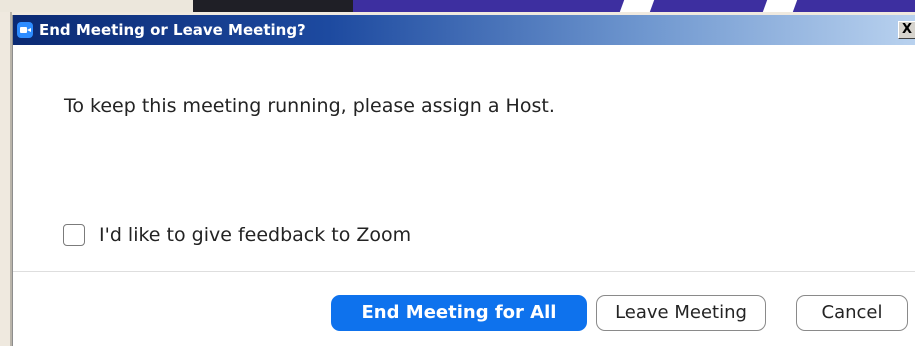 This screenshot has width=915, height=346. Describe the element at coordinates (852, 313) in the screenshot. I see `cancel-button: Cancel` at that location.